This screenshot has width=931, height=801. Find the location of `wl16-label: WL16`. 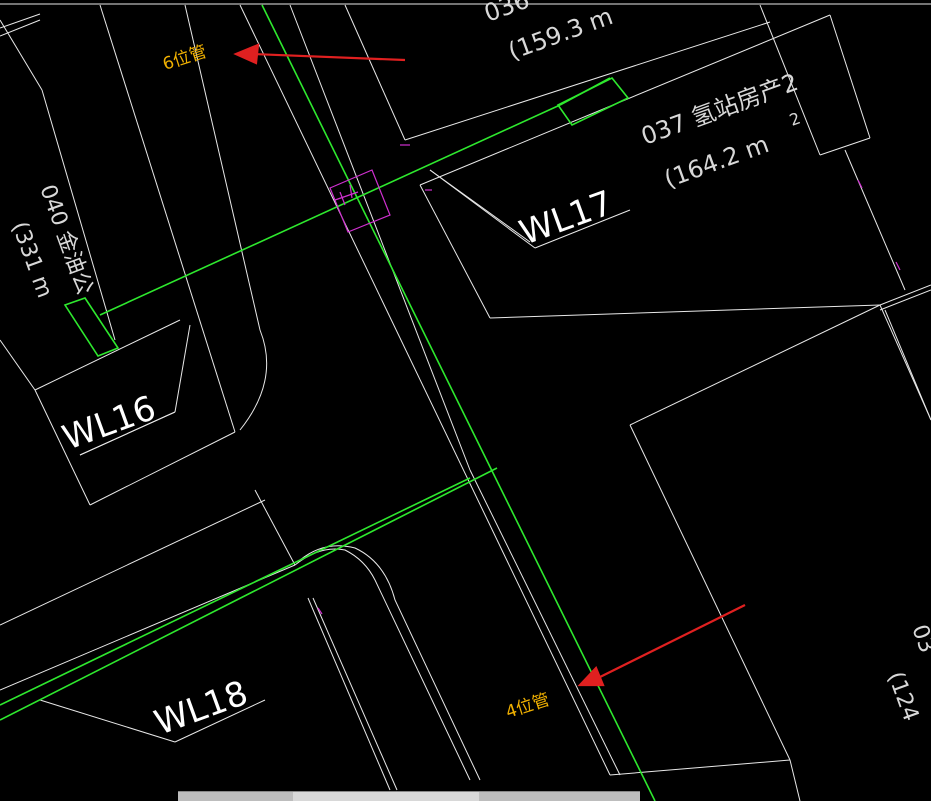

wl16-label: WL16 is located at coordinates (109, 423).